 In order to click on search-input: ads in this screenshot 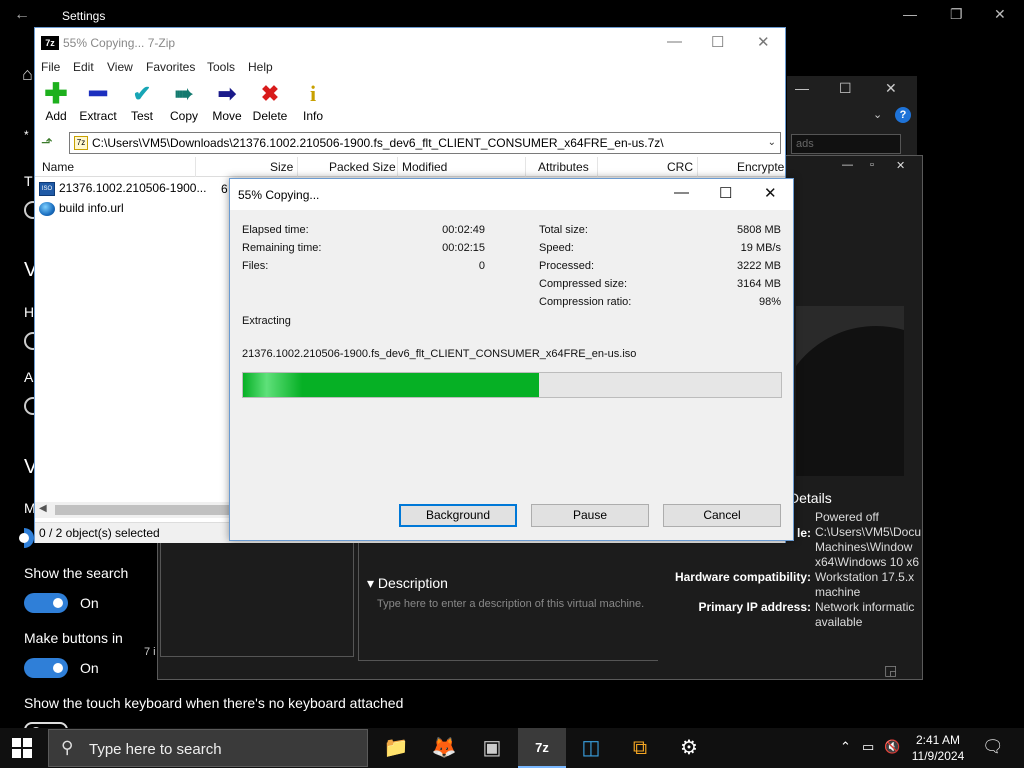, I will do `click(846, 144)`.